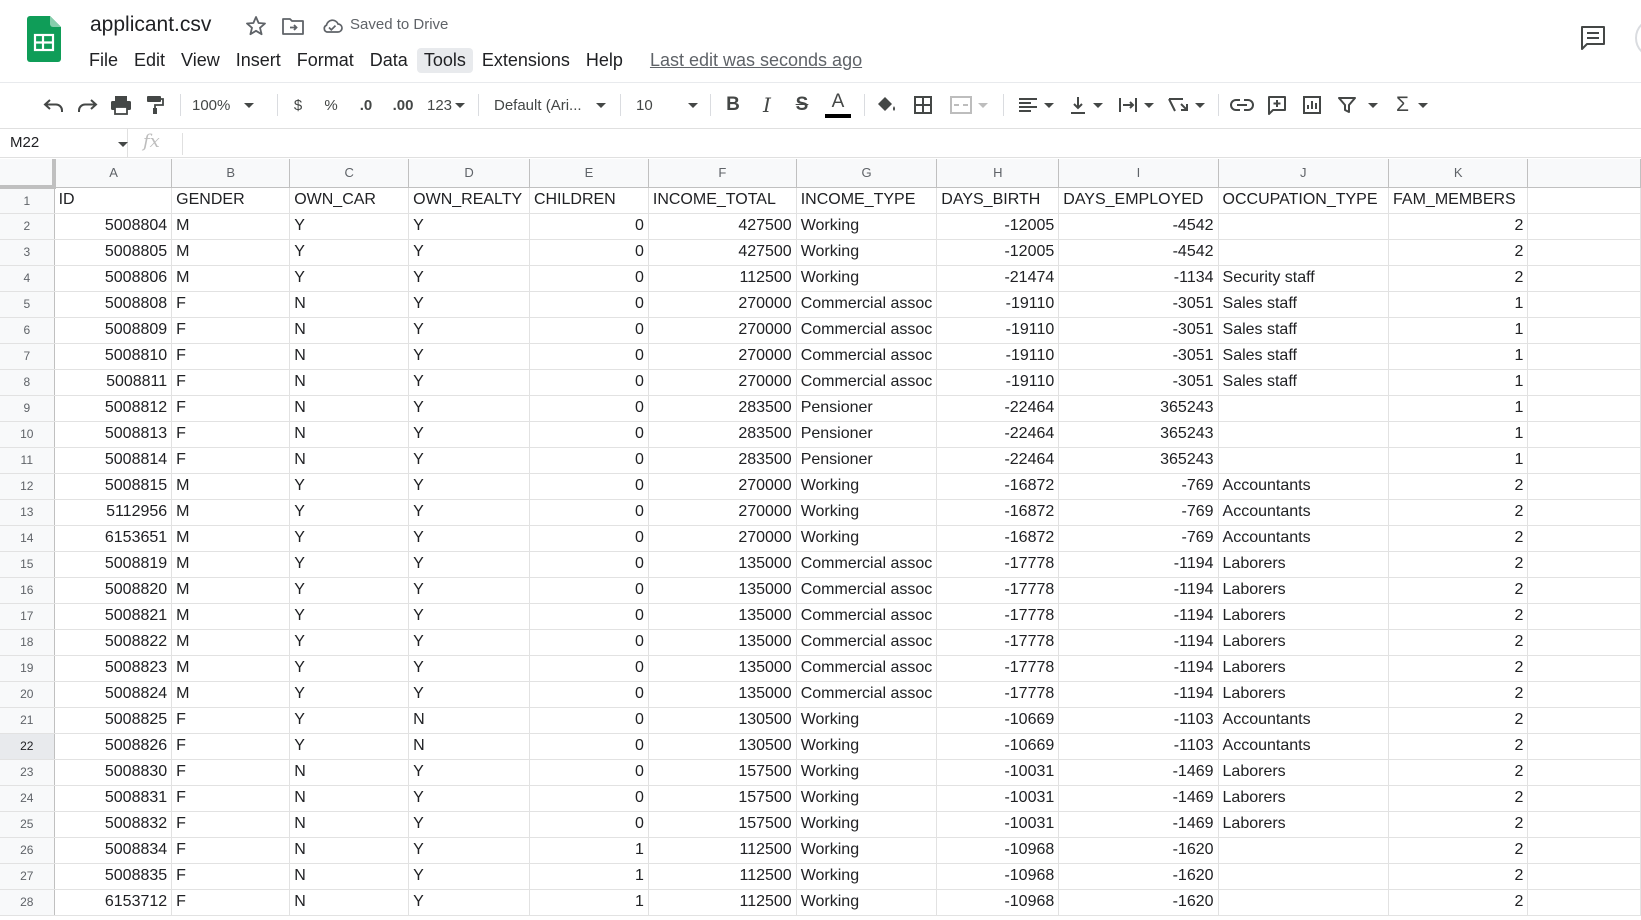  What do you see at coordinates (998, 538) in the screenshot?
I see `cell: -16872` at bounding box center [998, 538].